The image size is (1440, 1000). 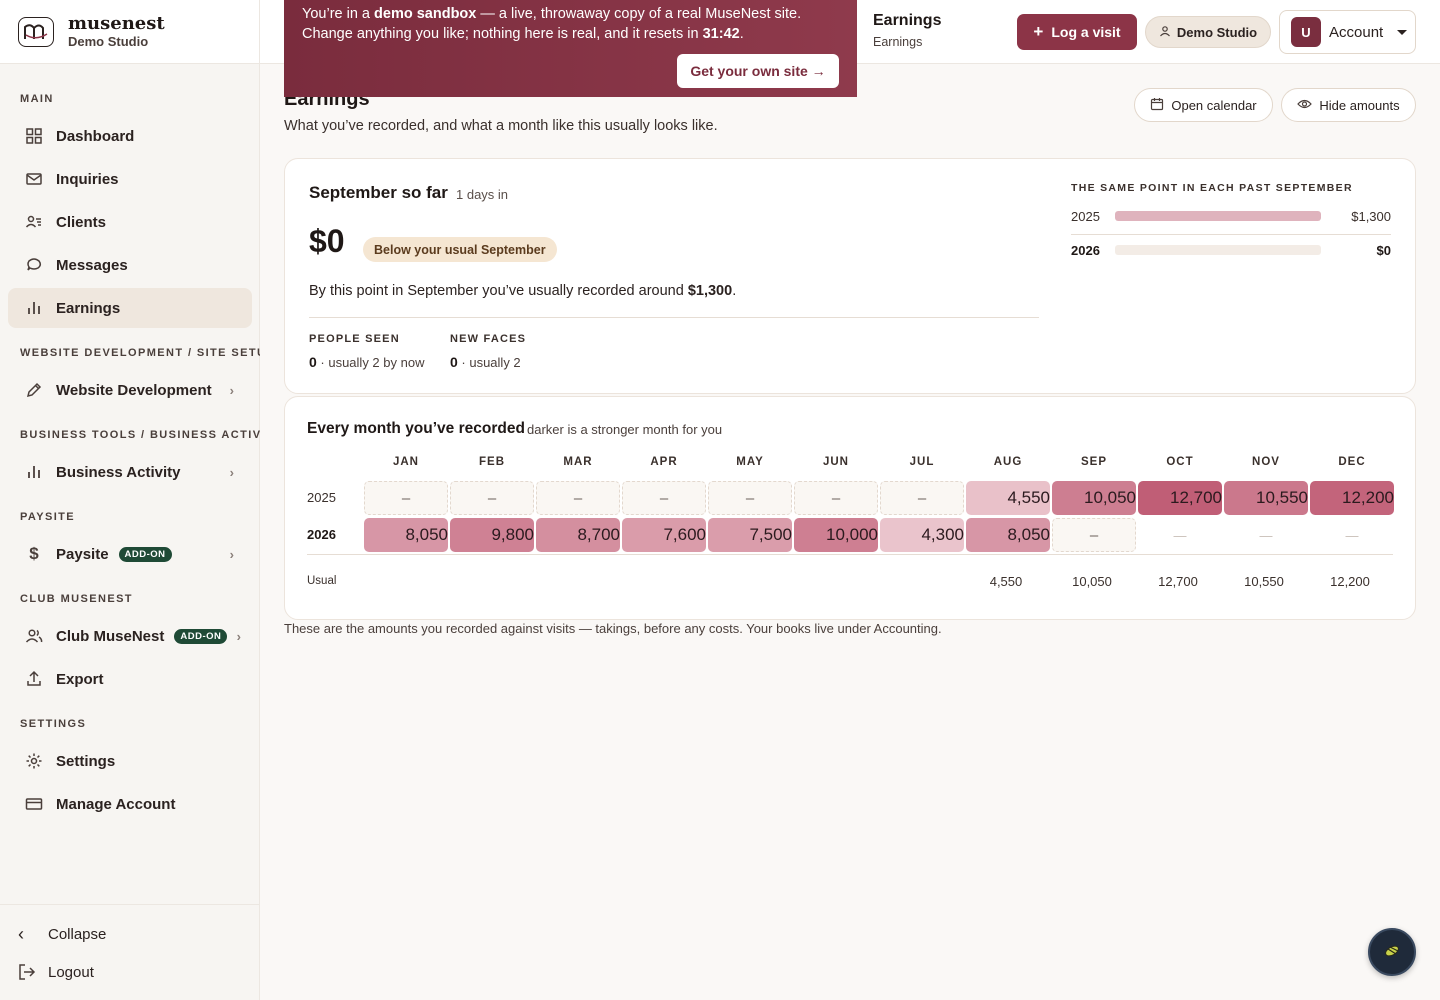 What do you see at coordinates (750, 462) in the screenshot?
I see `month-header: MAY` at bounding box center [750, 462].